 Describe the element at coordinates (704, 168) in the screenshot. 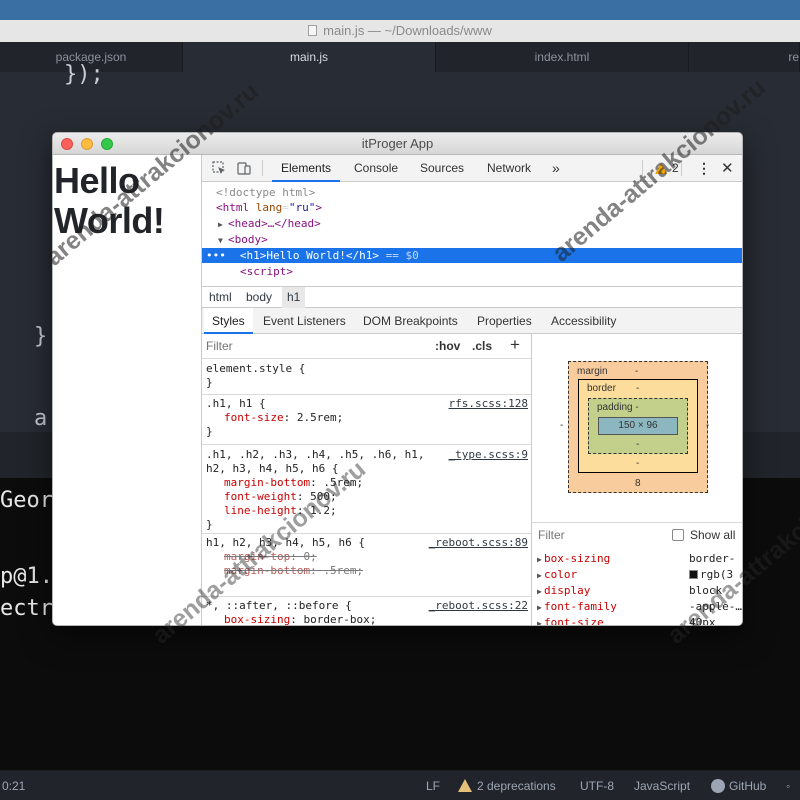

I see `kebab-menu-icon: ⋮` at that location.